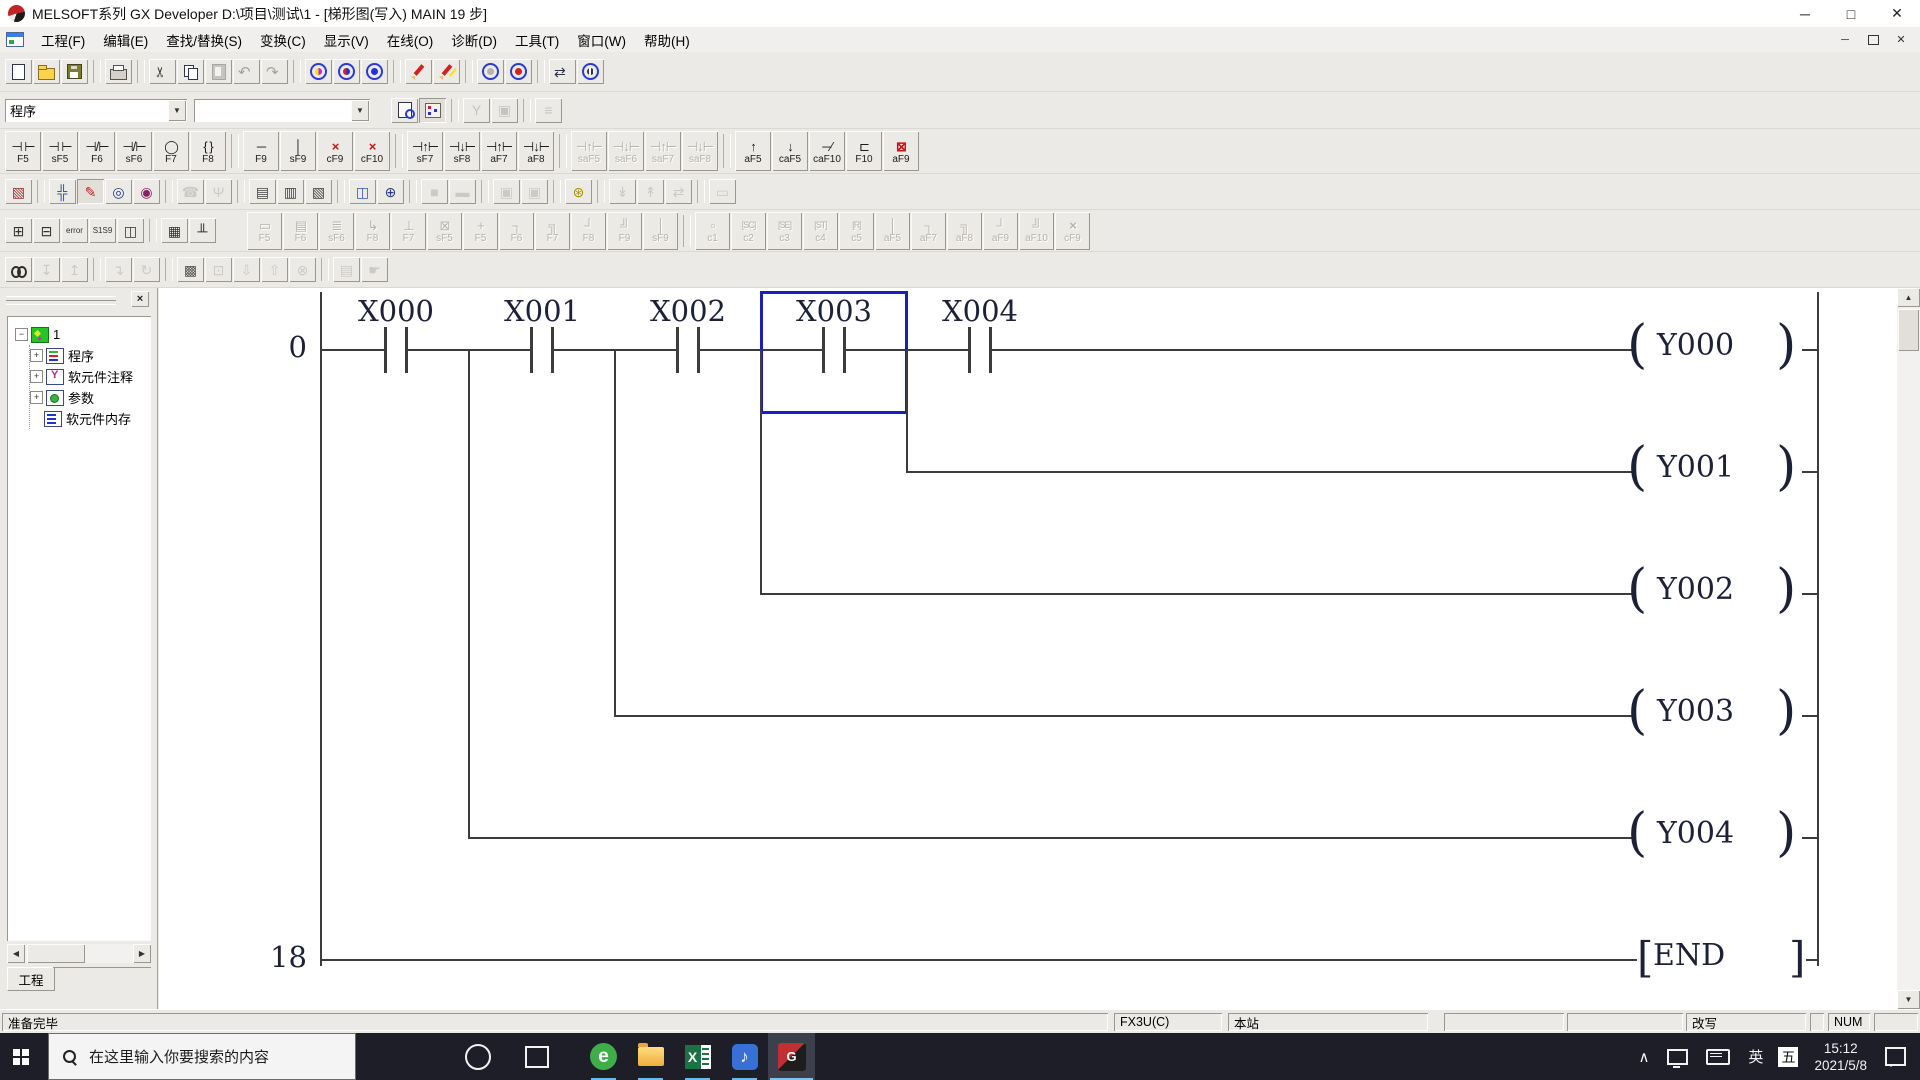  I want to click on taskbar-clock: 15:12 2021/5/8, so click(1840, 1057).